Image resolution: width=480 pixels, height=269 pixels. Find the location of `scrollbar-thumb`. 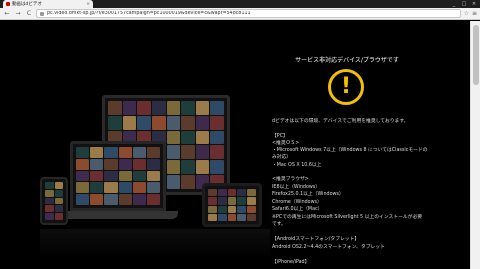

scrollbar-thumb is located at coordinates (476, 55).